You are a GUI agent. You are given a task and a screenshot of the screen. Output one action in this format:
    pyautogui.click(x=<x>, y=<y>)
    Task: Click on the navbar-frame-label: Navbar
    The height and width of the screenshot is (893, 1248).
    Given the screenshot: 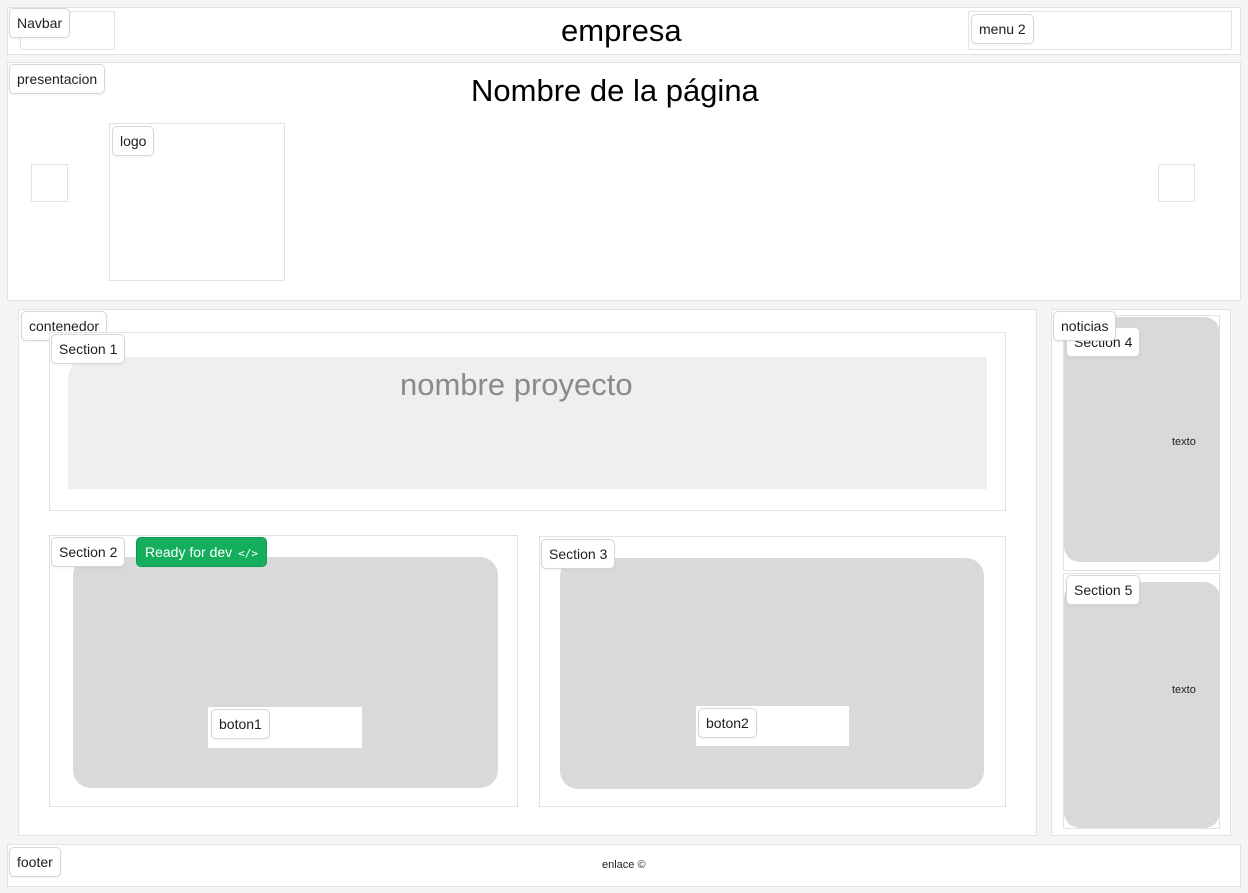 What is the action you would take?
    pyautogui.click(x=40, y=23)
    